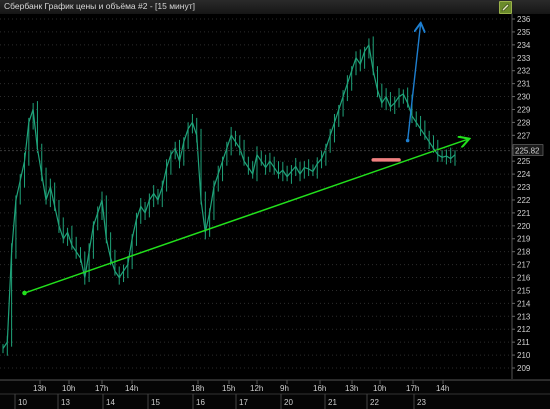 This screenshot has width=550, height=409. What do you see at coordinates (24, 293) in the screenshot?
I see `trendline-anchor` at bounding box center [24, 293].